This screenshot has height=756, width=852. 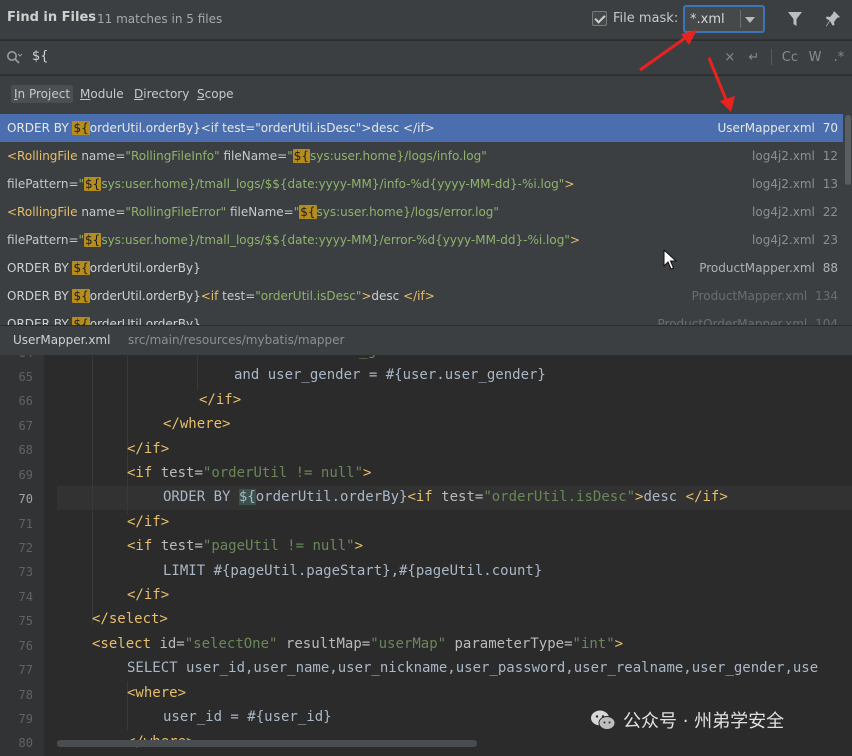 I want to click on match-case-toggle: Cc, so click(x=790, y=57).